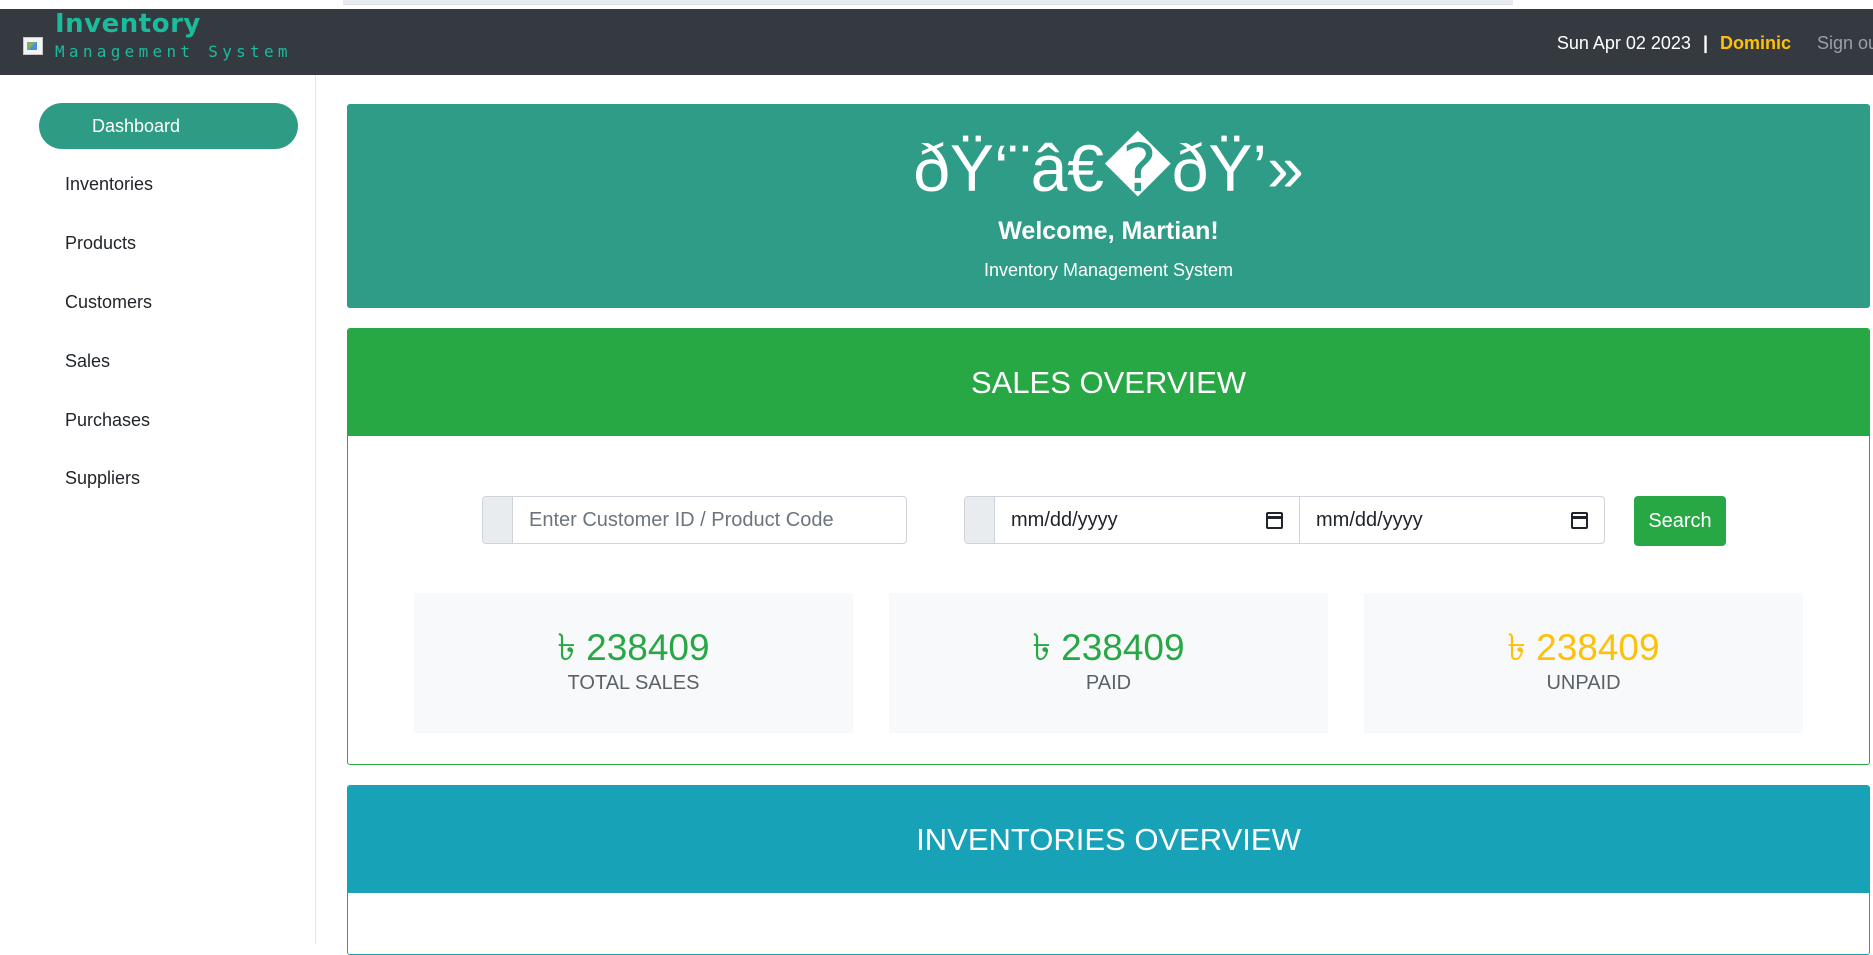 The width and height of the screenshot is (1873, 955). What do you see at coordinates (168, 243) in the screenshot?
I see `sidebar-item-products: Products` at bounding box center [168, 243].